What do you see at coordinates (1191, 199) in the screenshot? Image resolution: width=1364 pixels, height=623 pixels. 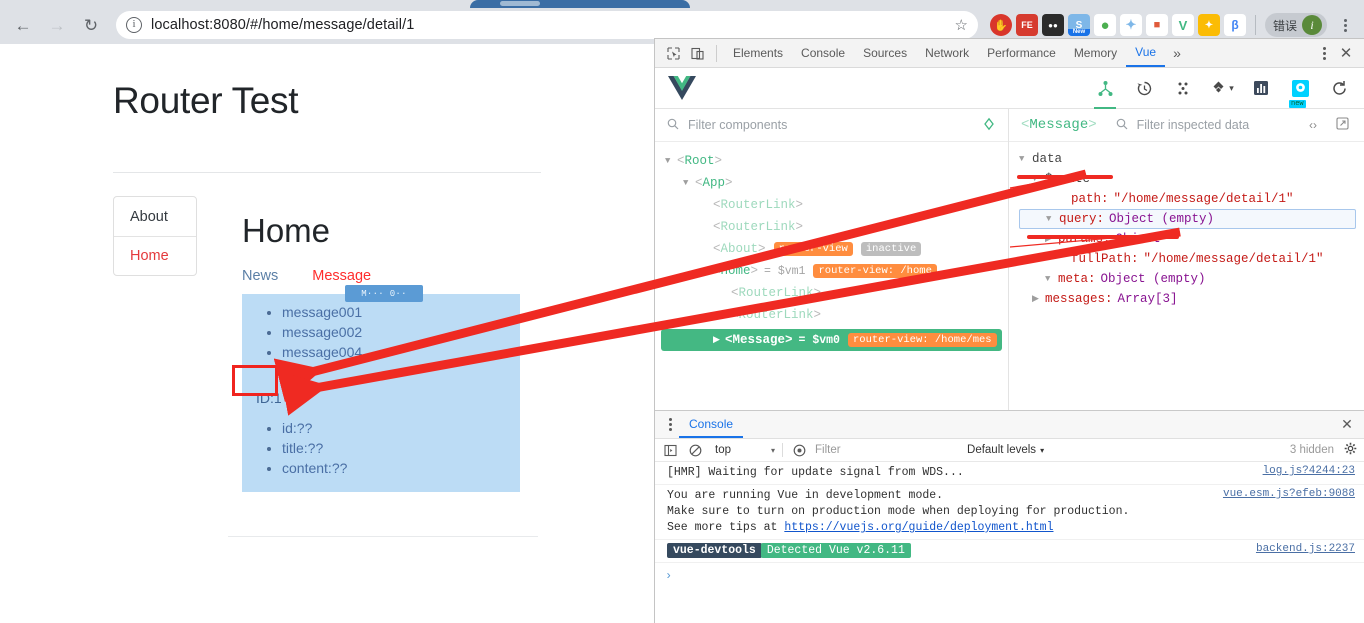 I see `inspector-row: path: "/home/message/detail/1"` at bounding box center [1191, 199].